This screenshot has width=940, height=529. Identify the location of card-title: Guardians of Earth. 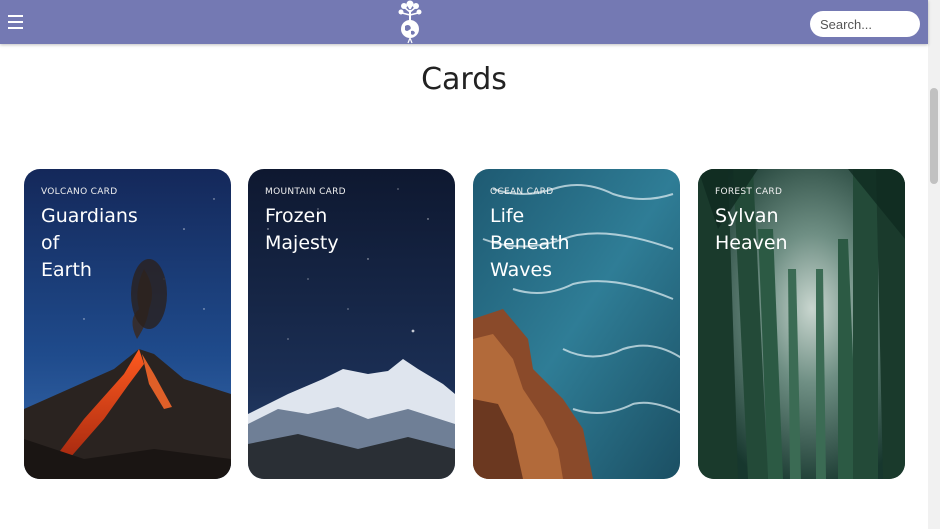
(89, 243).